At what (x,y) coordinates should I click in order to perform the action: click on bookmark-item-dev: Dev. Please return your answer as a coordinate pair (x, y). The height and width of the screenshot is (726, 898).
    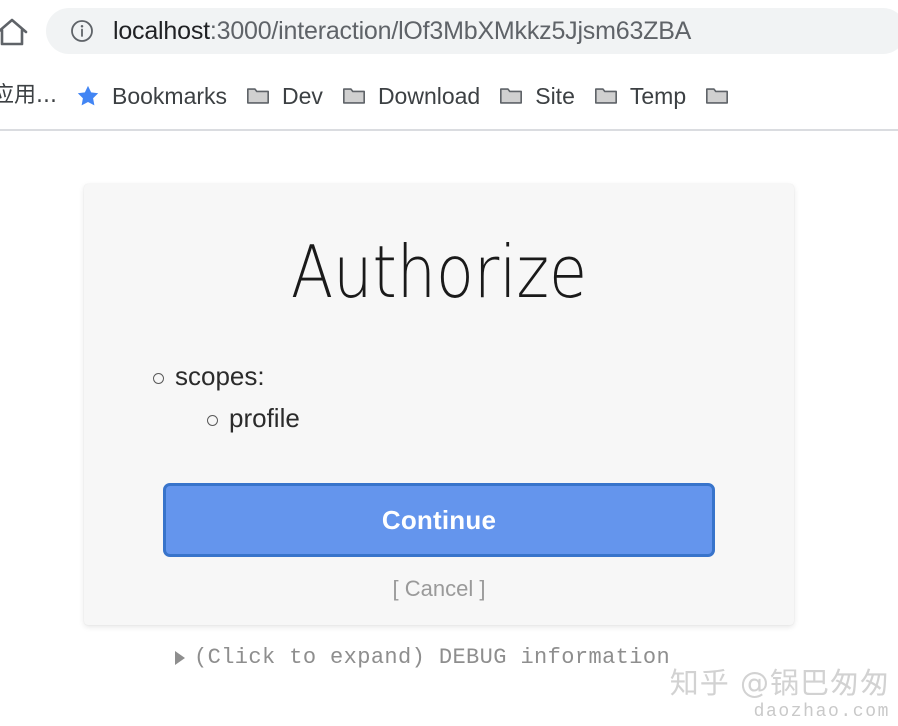
    Looking at the image, I should click on (284, 96).